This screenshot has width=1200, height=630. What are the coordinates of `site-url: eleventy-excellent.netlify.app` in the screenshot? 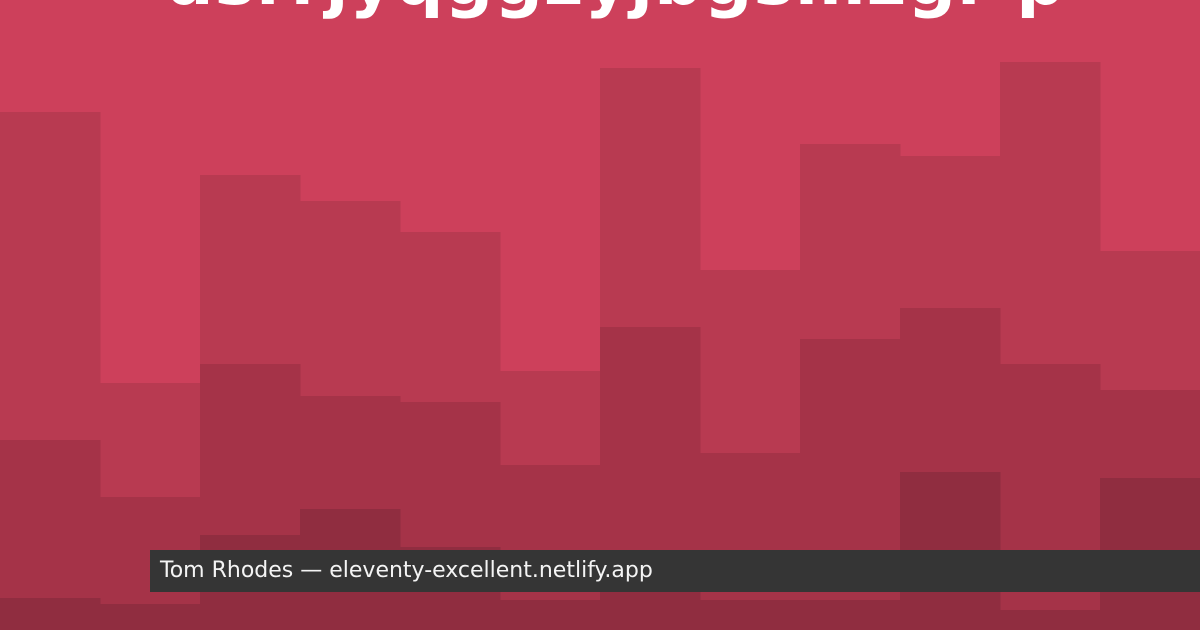 It's located at (491, 570).